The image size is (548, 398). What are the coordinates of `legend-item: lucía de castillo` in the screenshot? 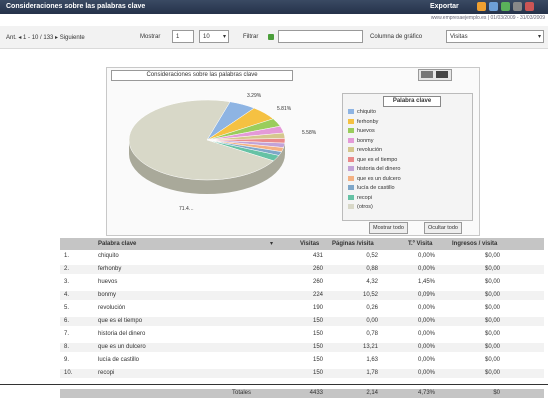 It's located at (371, 188).